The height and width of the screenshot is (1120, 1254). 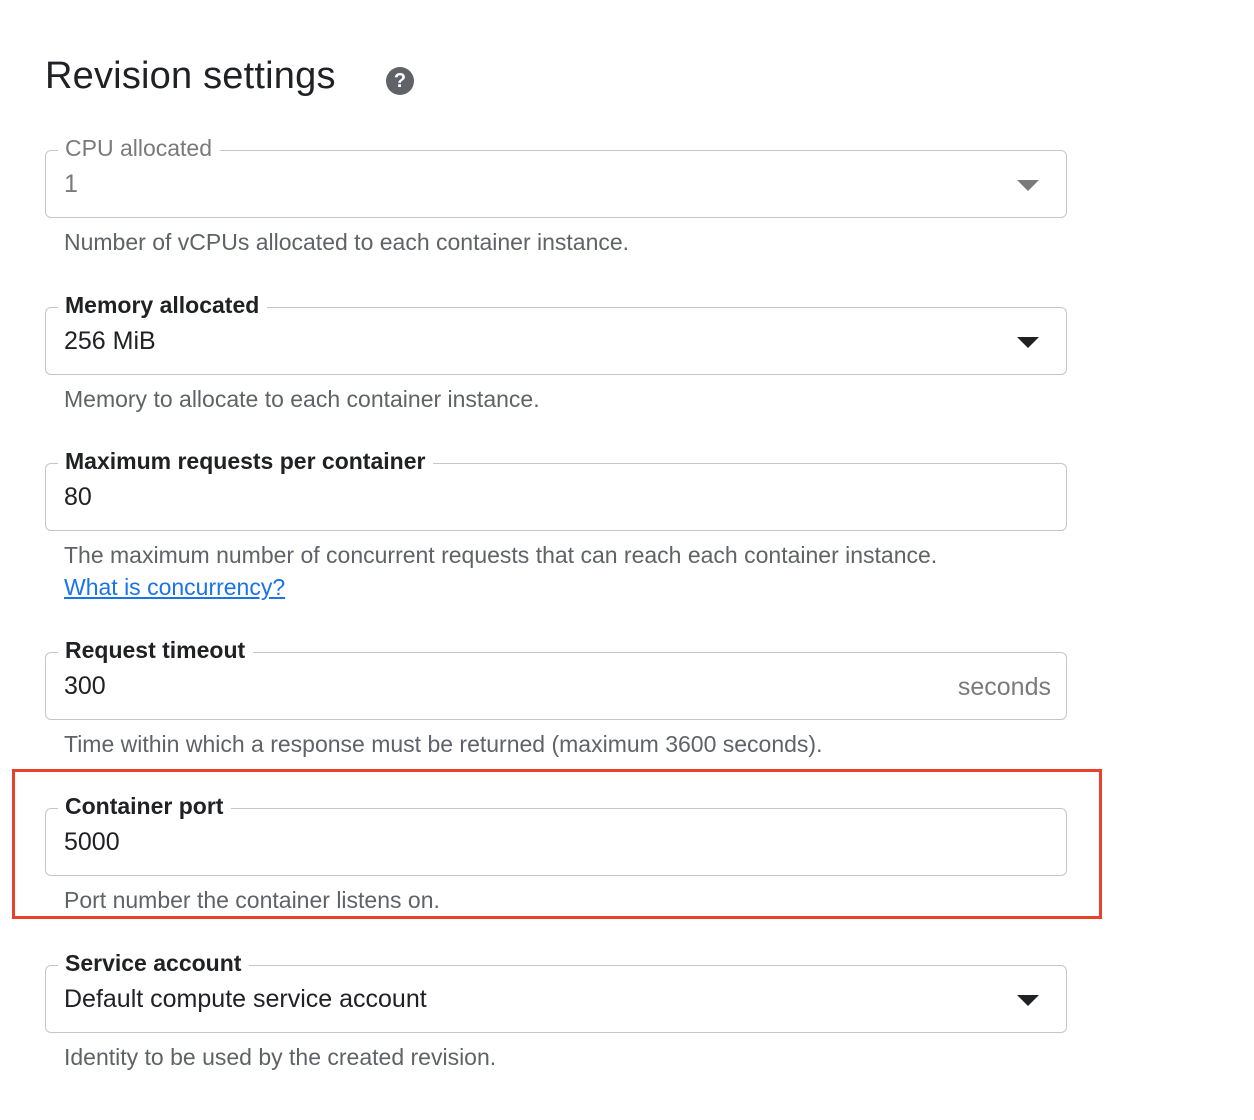 I want to click on request-timeout-input: Request timeout 300 seconds, so click(x=556, y=677).